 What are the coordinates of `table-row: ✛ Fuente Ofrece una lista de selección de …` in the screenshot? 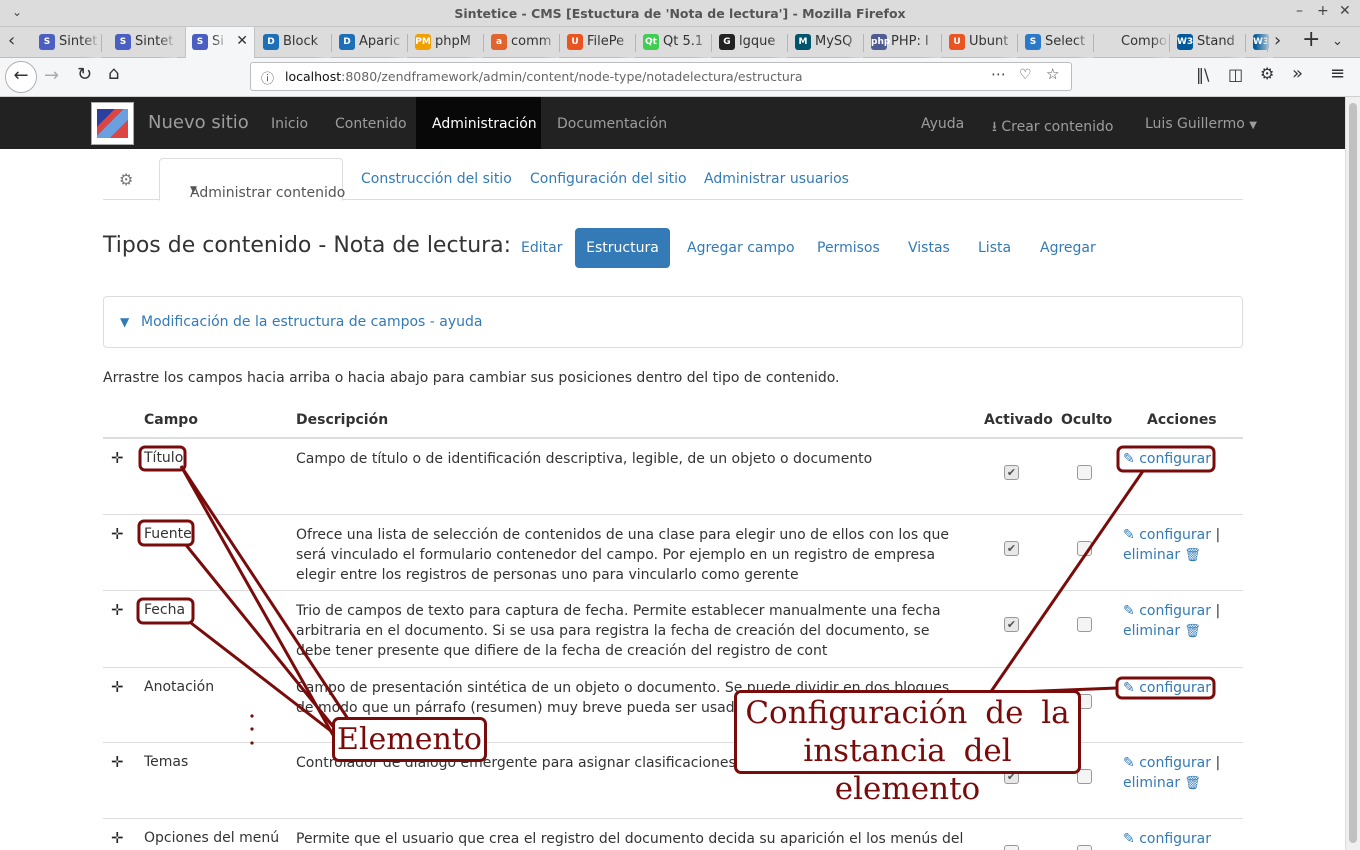 It's located at (673, 553).